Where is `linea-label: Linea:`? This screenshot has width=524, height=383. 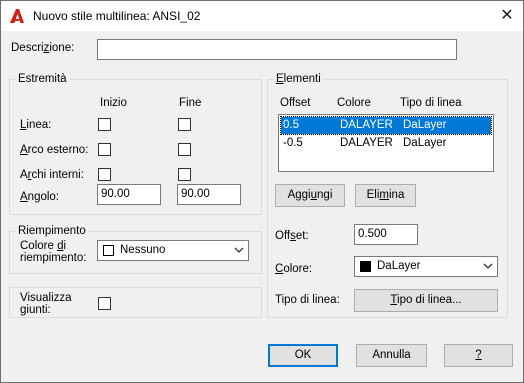
linea-label: Linea: is located at coordinates (36, 125).